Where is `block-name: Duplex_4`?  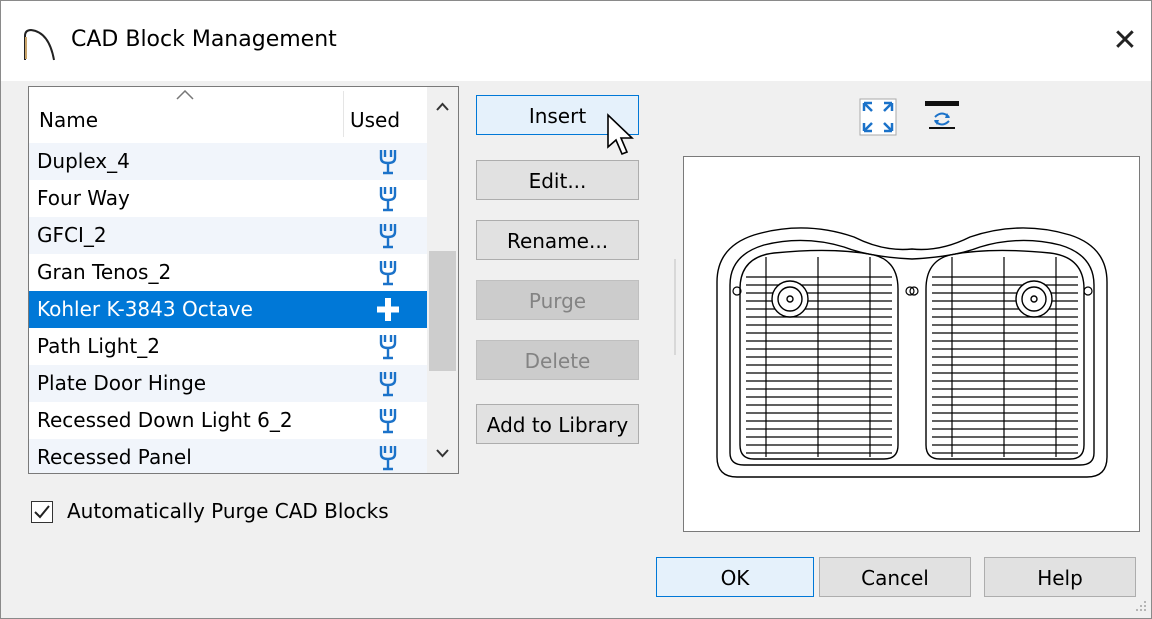 block-name: Duplex_4 is located at coordinates (83, 161).